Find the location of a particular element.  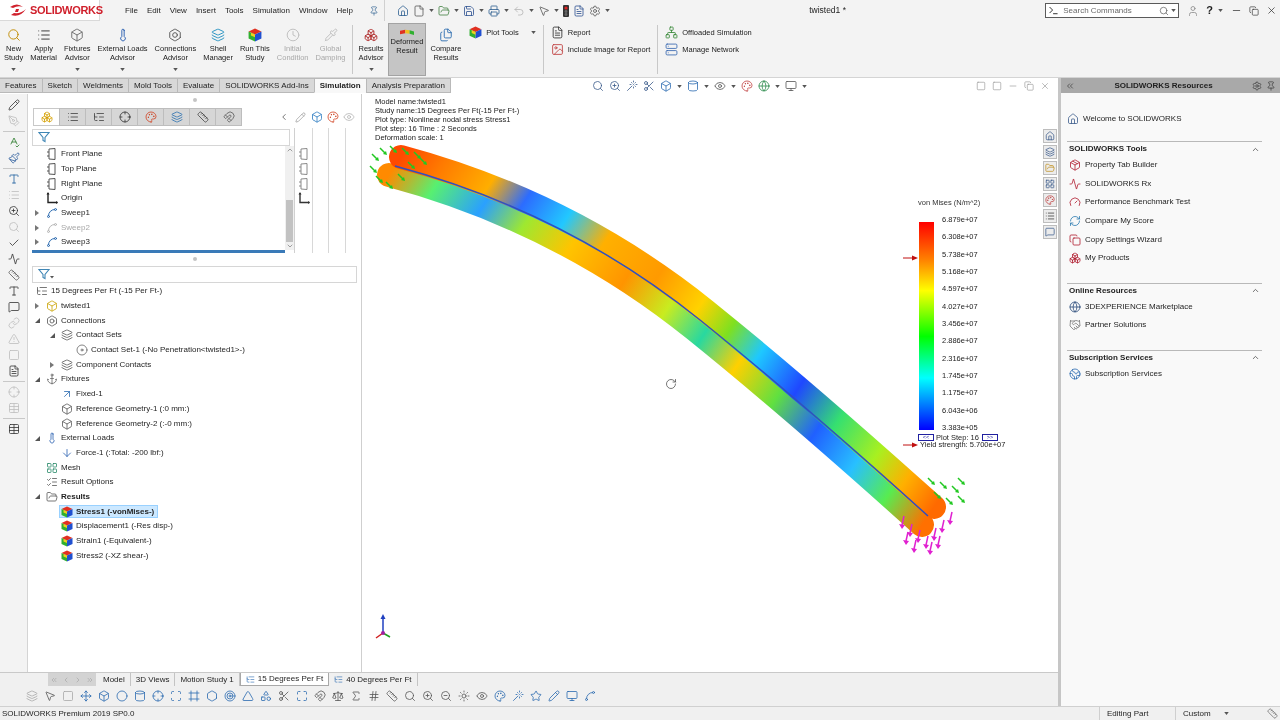

home-icon is located at coordinates (1050, 136).